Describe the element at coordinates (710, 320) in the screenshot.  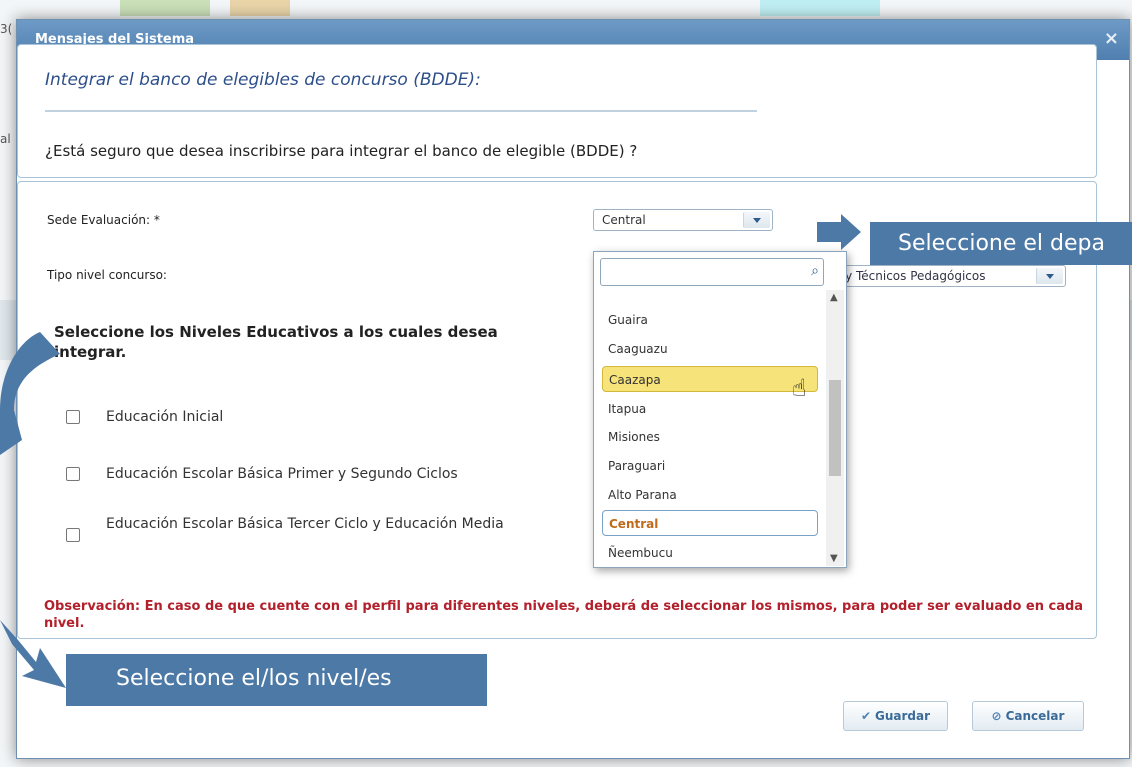
I see `list-item: Guaira` at that location.